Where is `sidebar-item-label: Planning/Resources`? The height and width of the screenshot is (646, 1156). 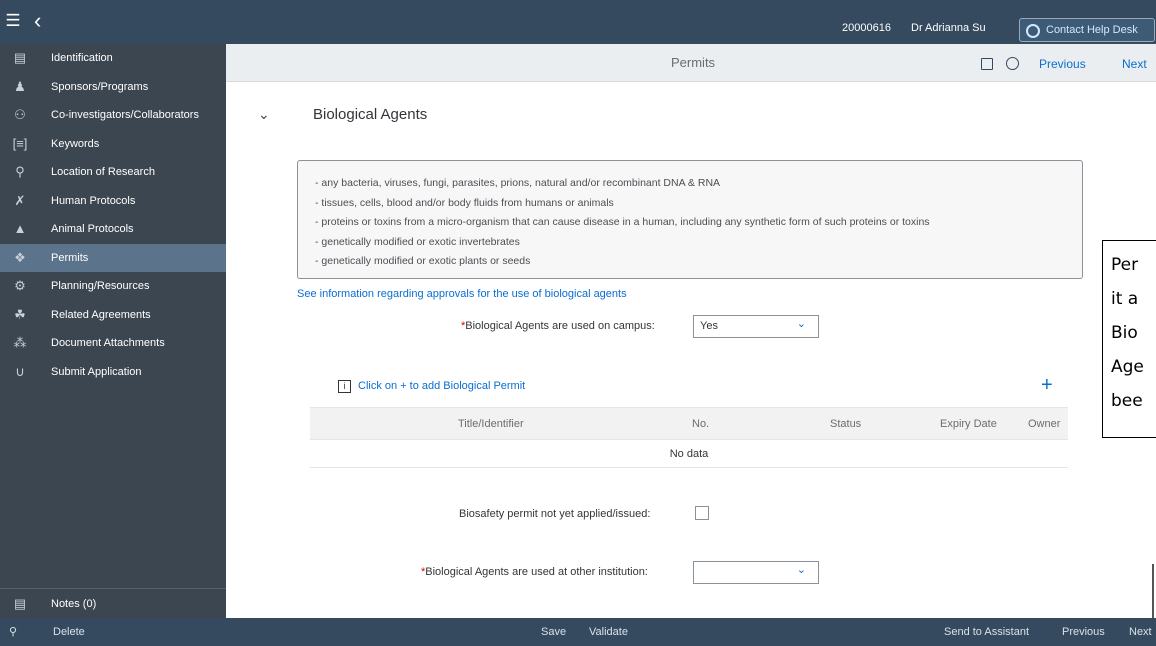
sidebar-item-label: Planning/Resources is located at coordinates (100, 286).